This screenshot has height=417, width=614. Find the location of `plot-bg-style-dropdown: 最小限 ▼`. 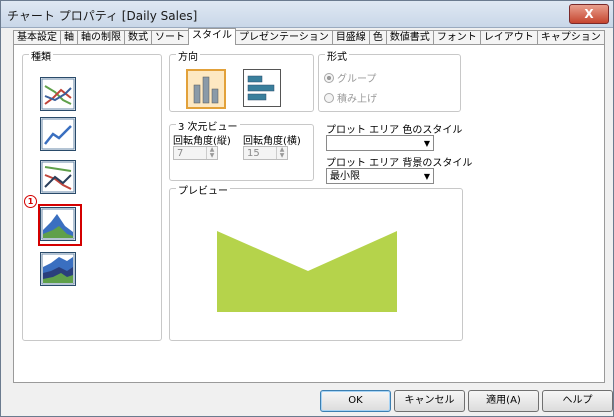

plot-bg-style-dropdown: 最小限 ▼ is located at coordinates (380, 176).